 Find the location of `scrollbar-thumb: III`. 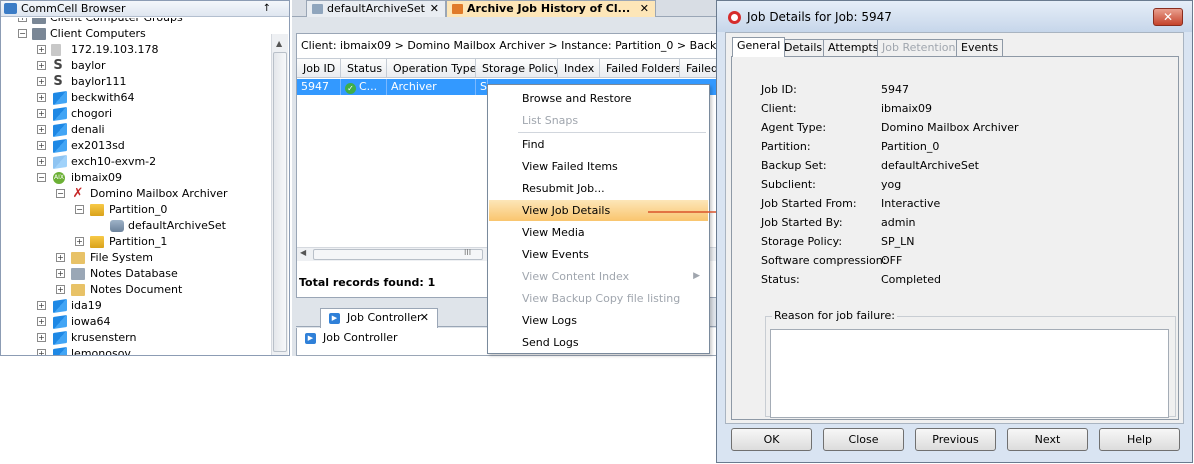

scrollbar-thumb: III is located at coordinates (398, 254).